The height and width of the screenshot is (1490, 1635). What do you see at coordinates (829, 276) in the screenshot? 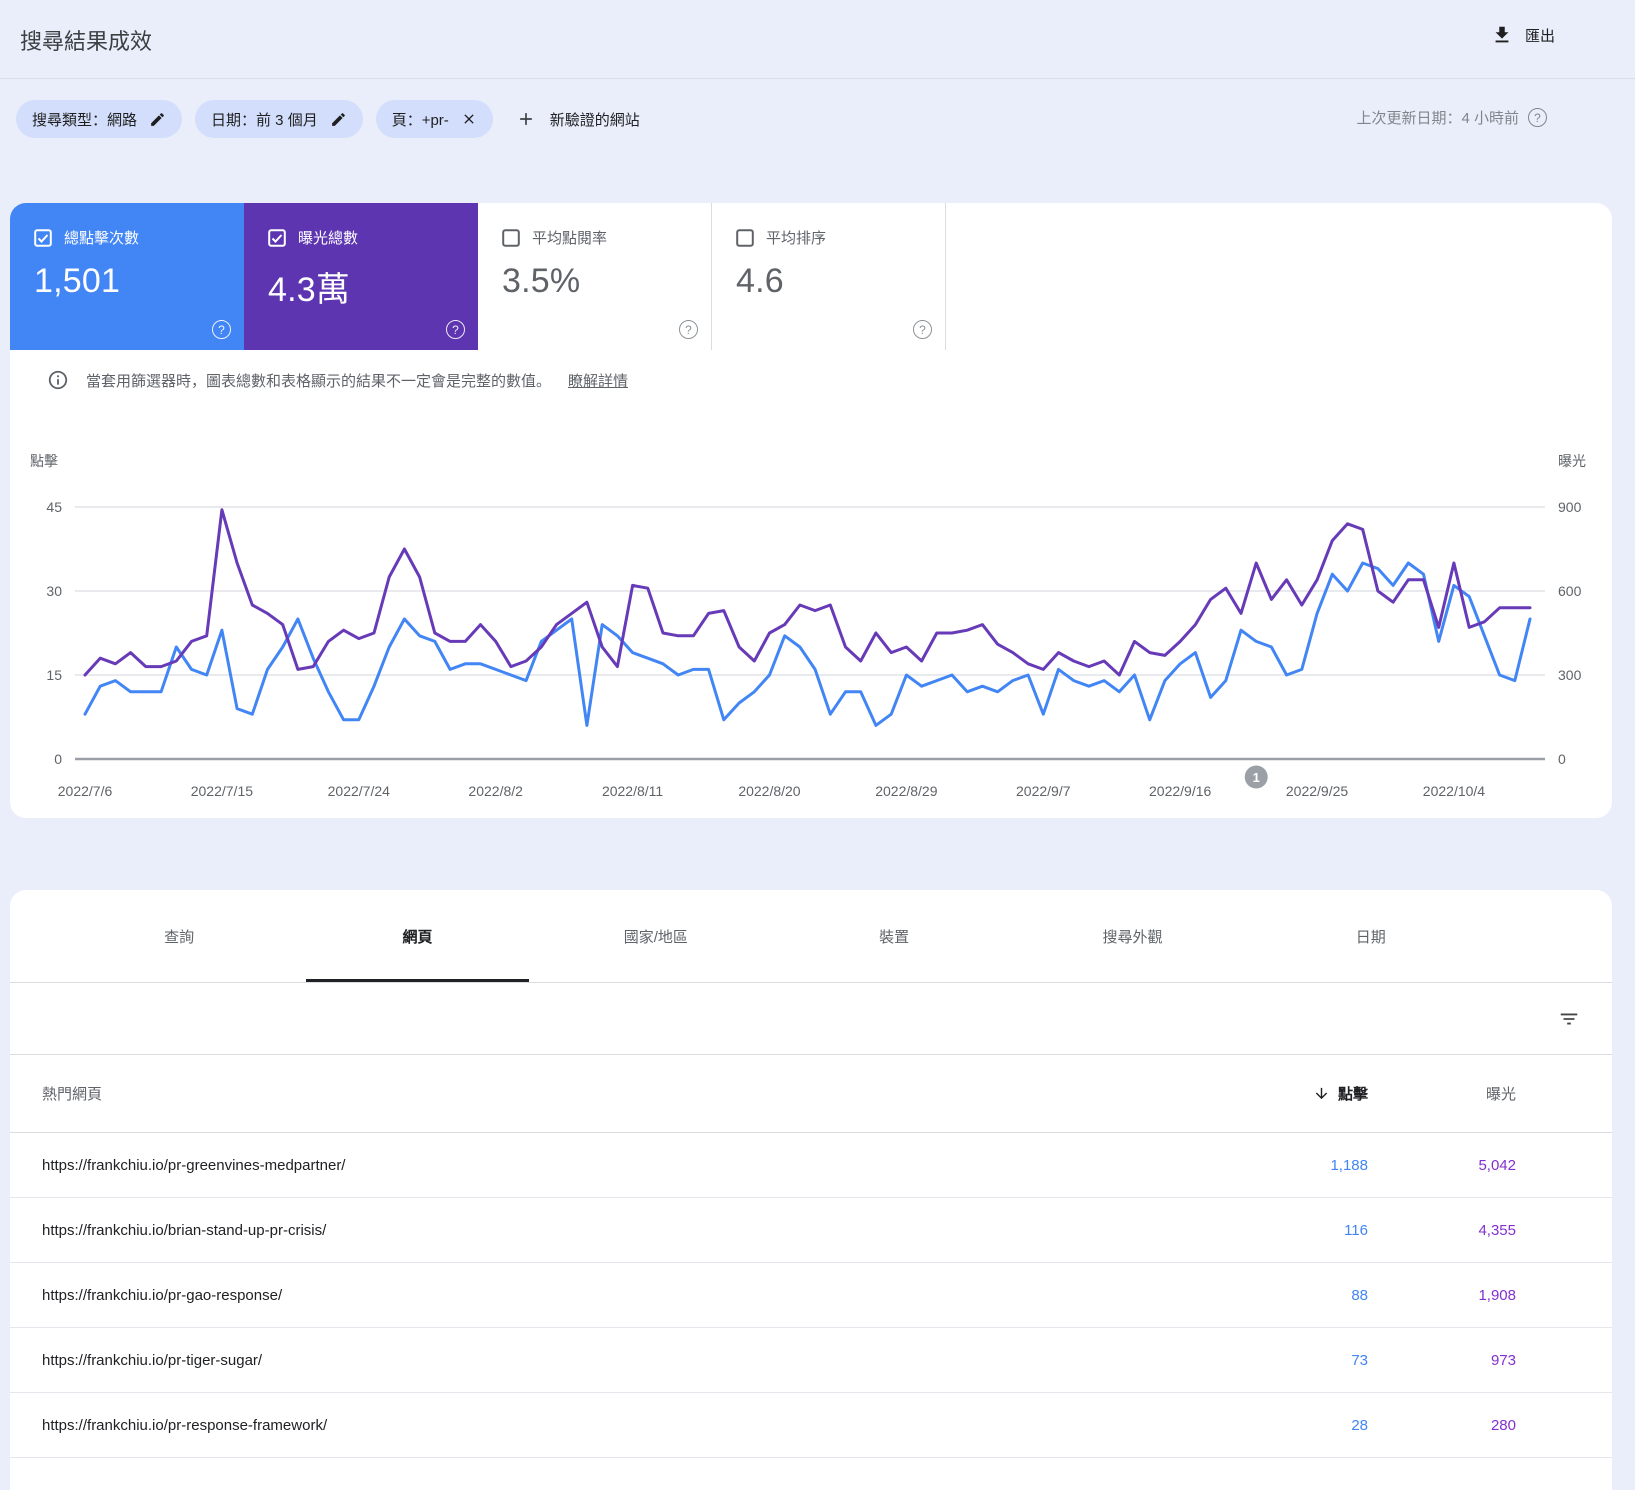
I see `average-position-tile: 平均排序 4.6 ?` at bounding box center [829, 276].